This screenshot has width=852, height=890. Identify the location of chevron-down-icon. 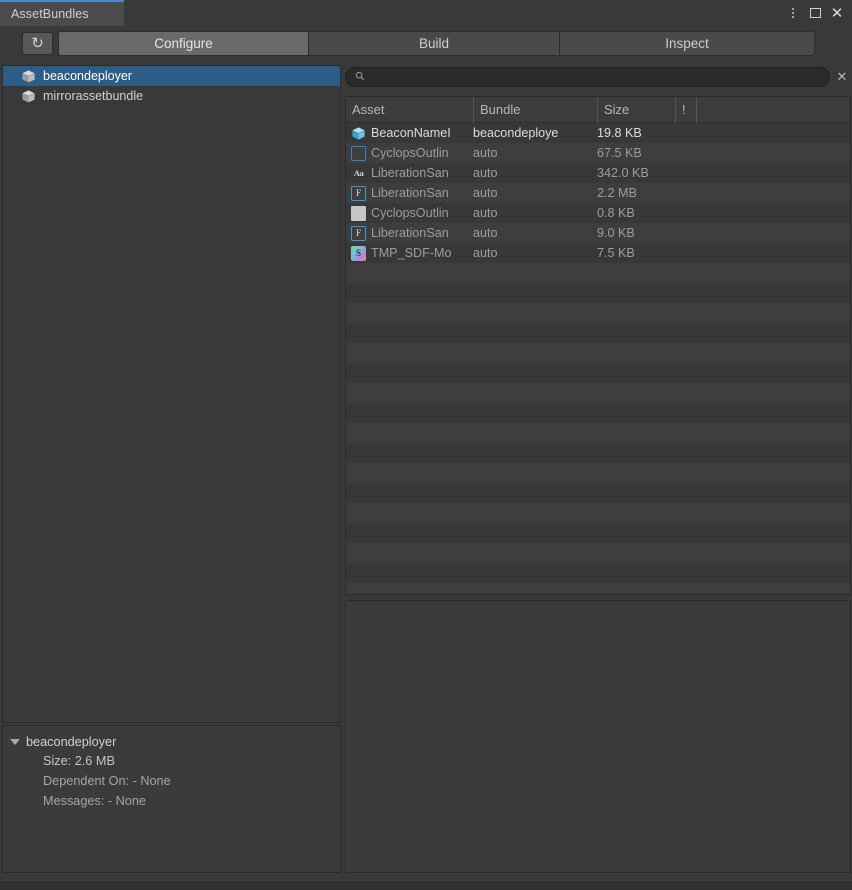
(15, 741).